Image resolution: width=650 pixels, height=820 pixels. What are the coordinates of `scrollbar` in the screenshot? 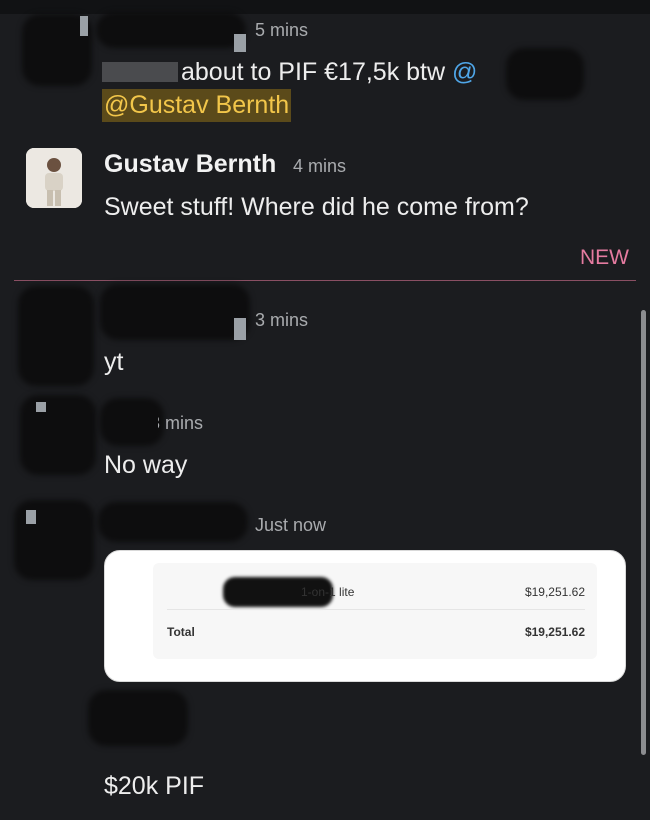 It's located at (643, 532).